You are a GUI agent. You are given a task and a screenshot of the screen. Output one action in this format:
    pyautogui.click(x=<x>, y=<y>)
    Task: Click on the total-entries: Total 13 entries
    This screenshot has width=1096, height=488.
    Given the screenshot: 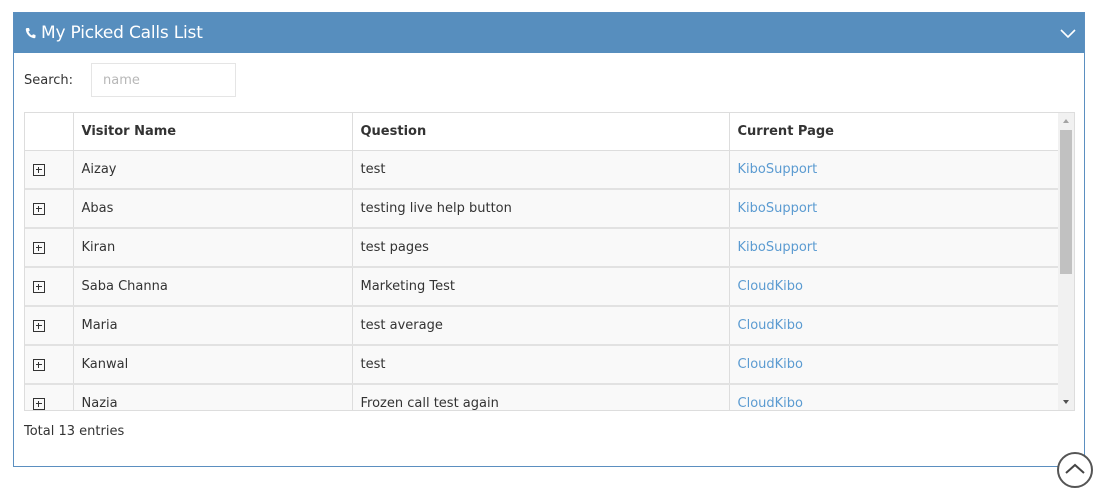 What is the action you would take?
    pyautogui.click(x=74, y=431)
    